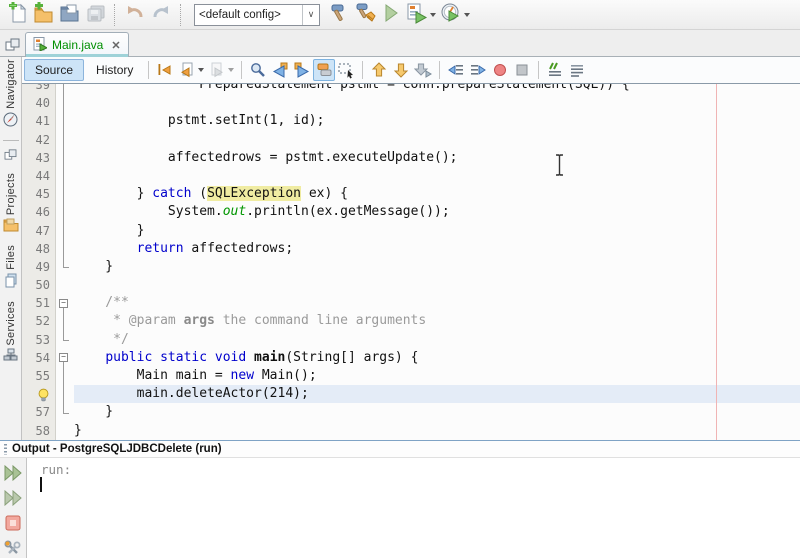  What do you see at coordinates (411, 212) in the screenshot?
I see `code-line-46: System.out.println(ex.getMessage());` at bounding box center [411, 212].